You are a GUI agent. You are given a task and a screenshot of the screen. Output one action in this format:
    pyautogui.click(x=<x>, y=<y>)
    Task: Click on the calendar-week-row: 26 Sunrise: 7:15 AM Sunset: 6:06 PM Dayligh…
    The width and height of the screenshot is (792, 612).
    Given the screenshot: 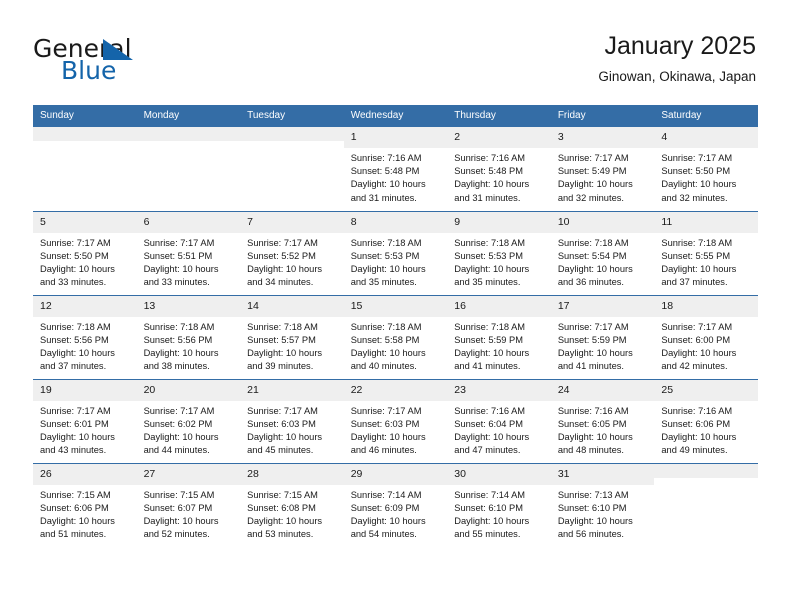 What is the action you would take?
    pyautogui.click(x=395, y=504)
    